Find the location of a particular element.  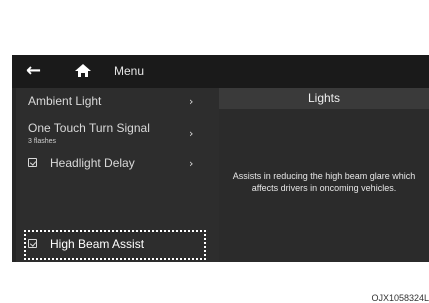

menu-item-label: Ambient Light is located at coordinates (65, 101).